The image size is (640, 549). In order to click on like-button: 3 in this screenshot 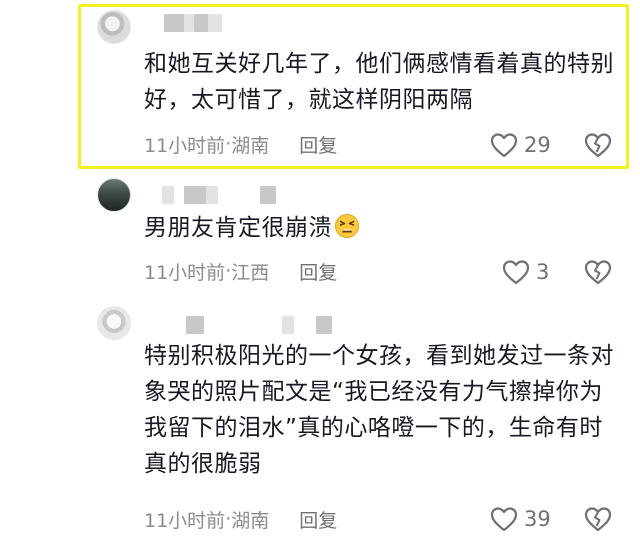, I will do `click(525, 272)`.